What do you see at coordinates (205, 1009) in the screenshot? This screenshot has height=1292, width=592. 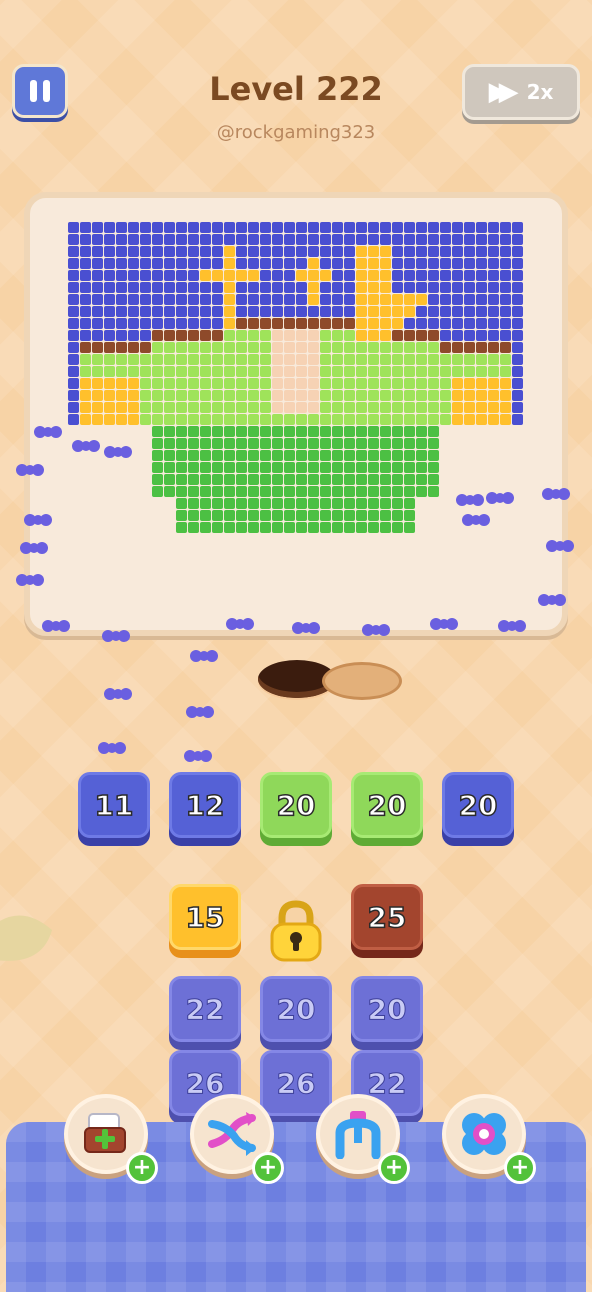 I see `grid-box-r2c1: 22` at bounding box center [205, 1009].